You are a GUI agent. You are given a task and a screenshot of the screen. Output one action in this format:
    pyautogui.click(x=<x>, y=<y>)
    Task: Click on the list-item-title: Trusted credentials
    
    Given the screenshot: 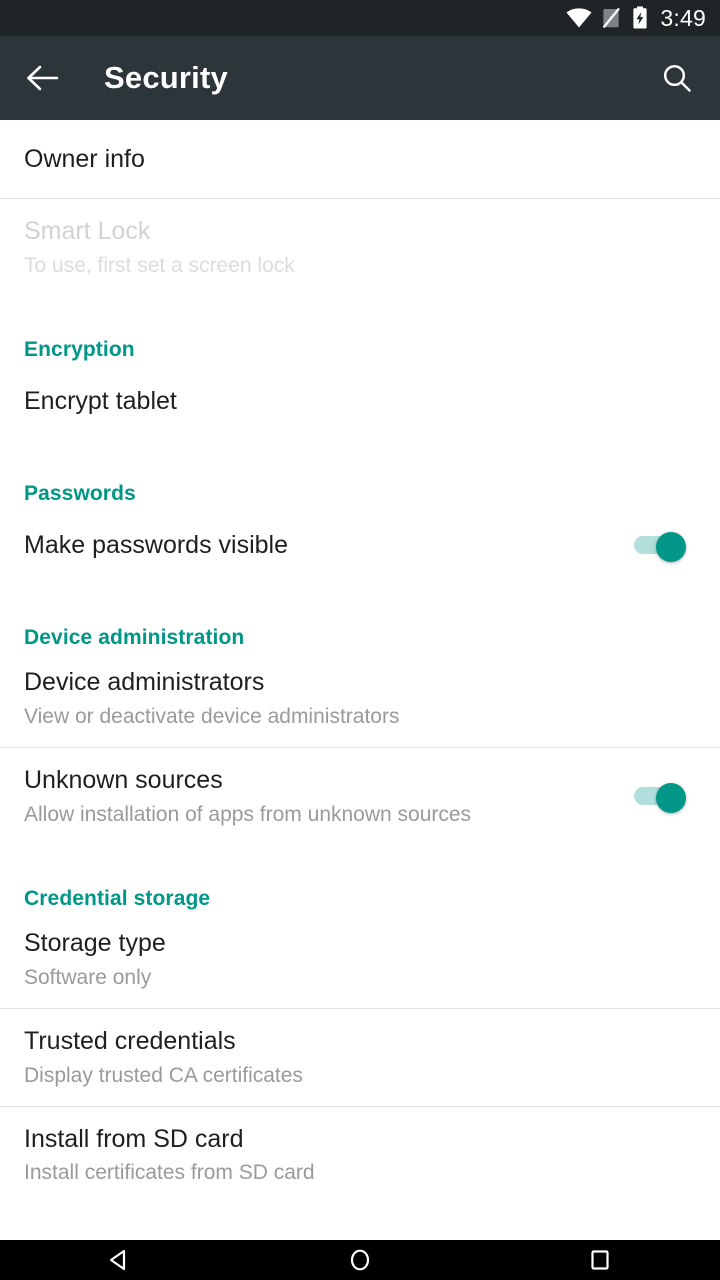 What is the action you would take?
    pyautogui.click(x=130, y=1040)
    